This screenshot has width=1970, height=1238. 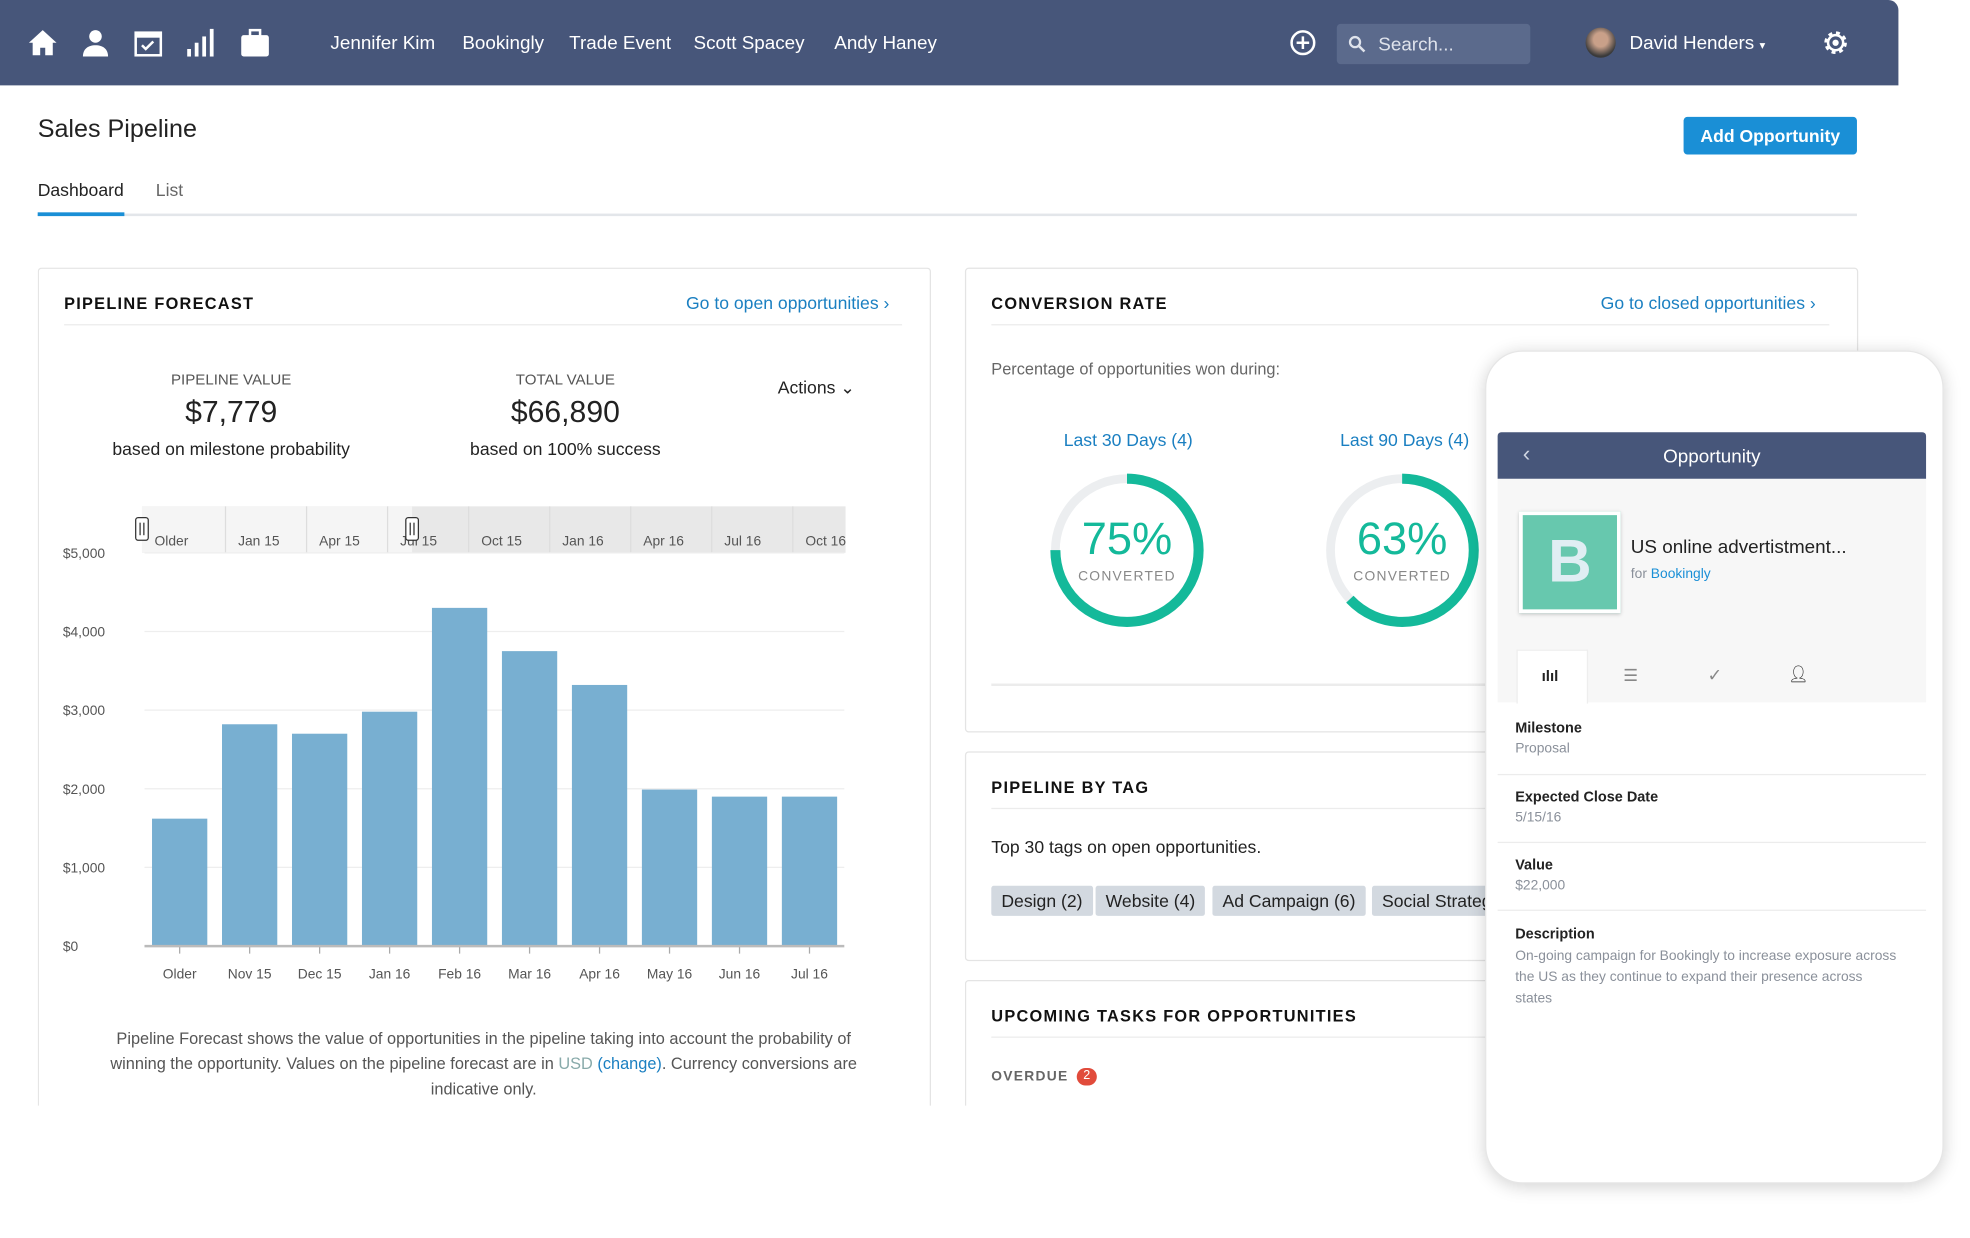 I want to click on panel-title: PIPELINE FORECAST, so click(x=159, y=303).